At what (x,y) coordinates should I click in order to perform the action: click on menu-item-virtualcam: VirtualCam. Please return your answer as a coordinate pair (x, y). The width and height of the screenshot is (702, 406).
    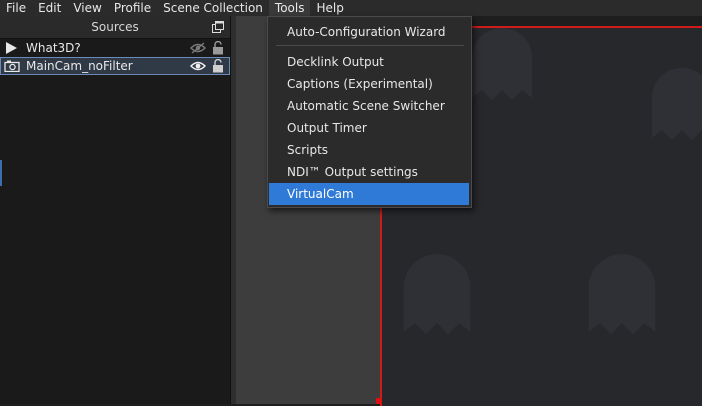
    Looking at the image, I should click on (369, 194).